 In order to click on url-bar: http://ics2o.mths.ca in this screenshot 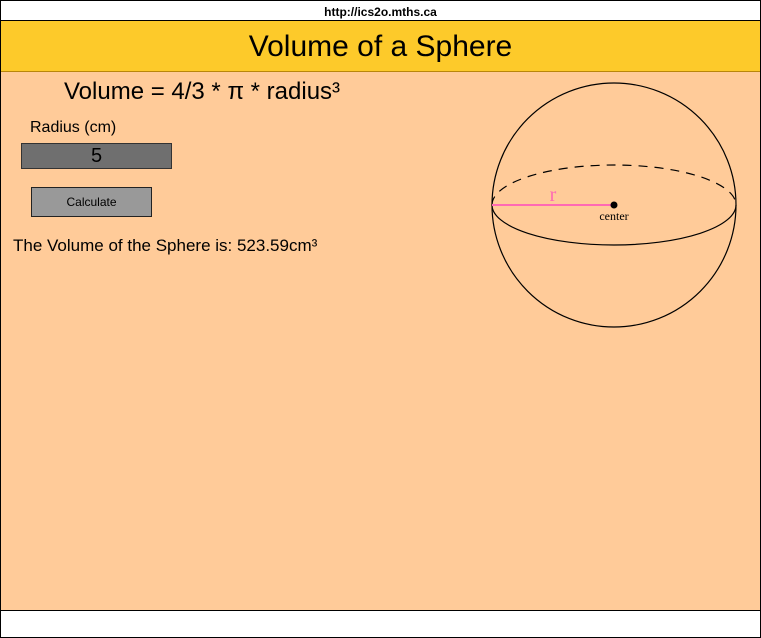, I will do `click(380, 11)`.